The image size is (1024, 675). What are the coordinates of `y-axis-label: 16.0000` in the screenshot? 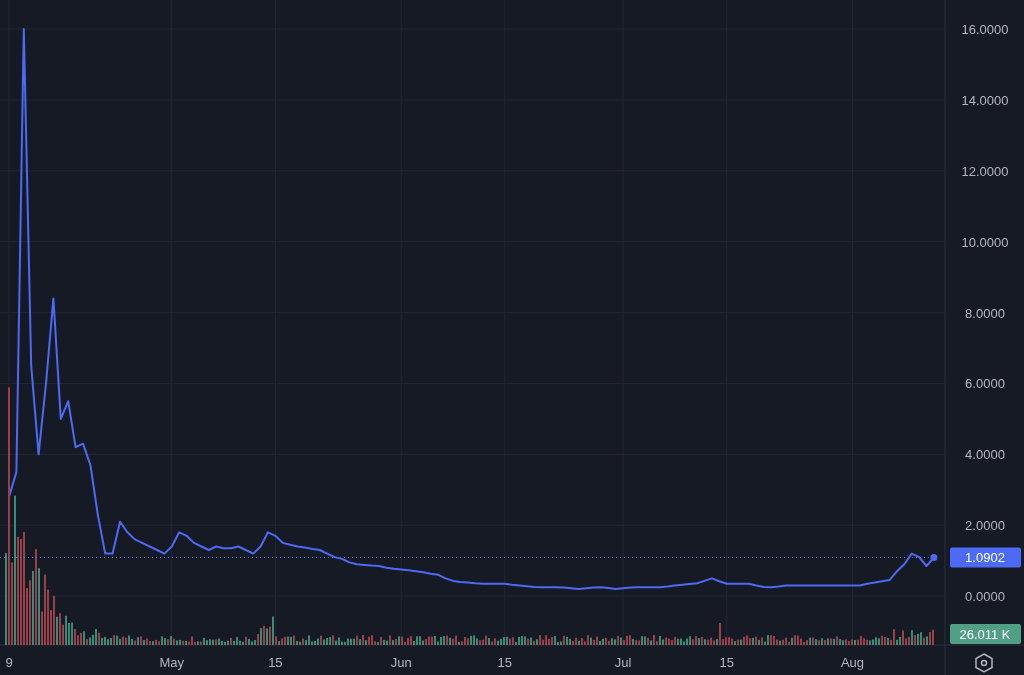 It's located at (985, 30).